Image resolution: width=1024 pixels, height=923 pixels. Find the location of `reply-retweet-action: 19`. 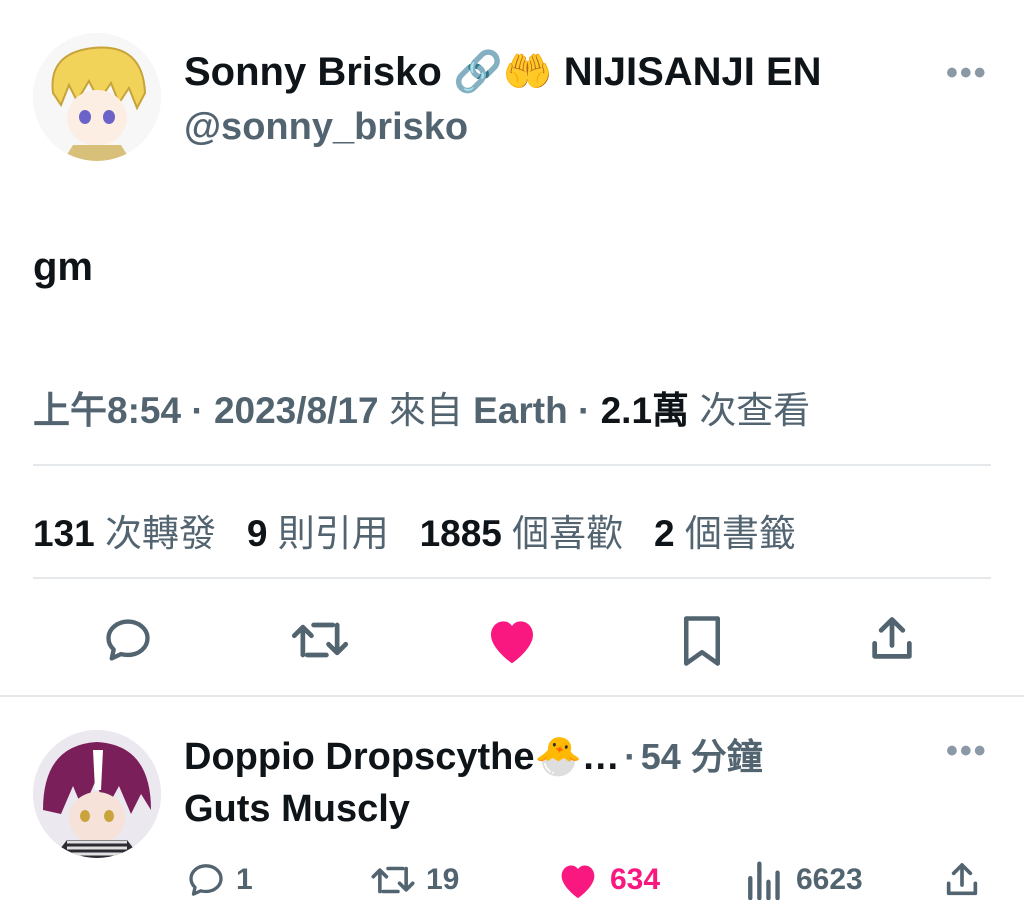

reply-retweet-action: 19 is located at coordinates (414, 880).